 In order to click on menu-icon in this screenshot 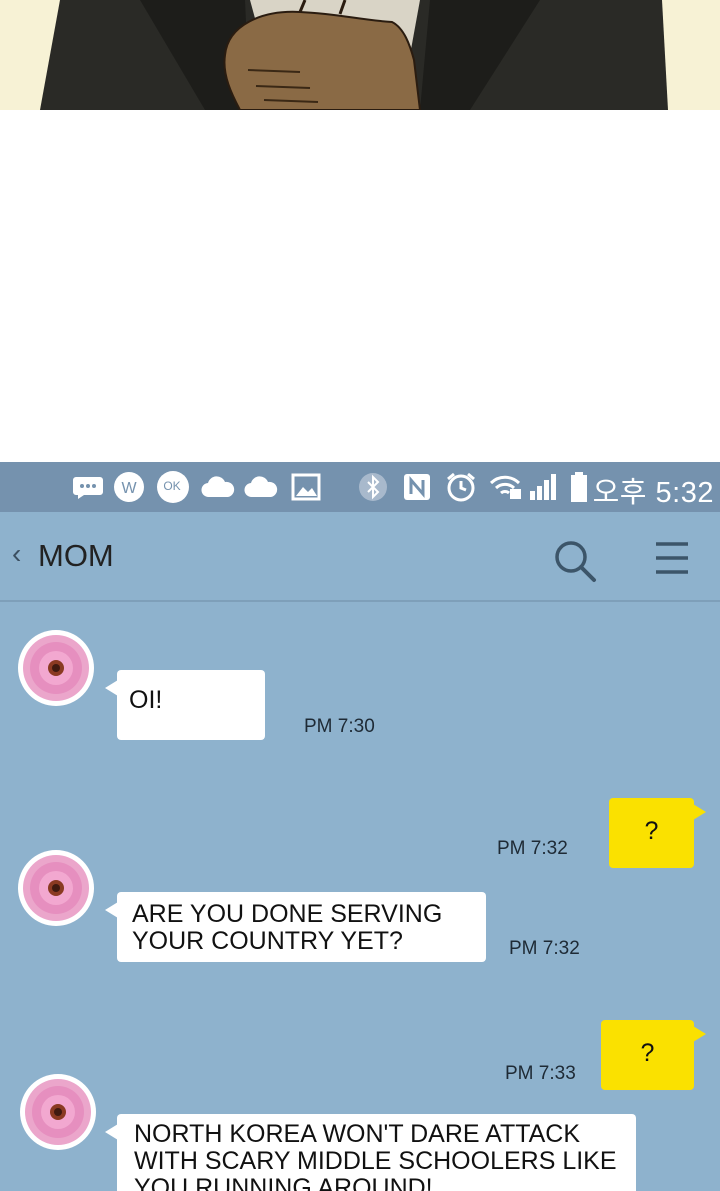, I will do `click(672, 558)`.